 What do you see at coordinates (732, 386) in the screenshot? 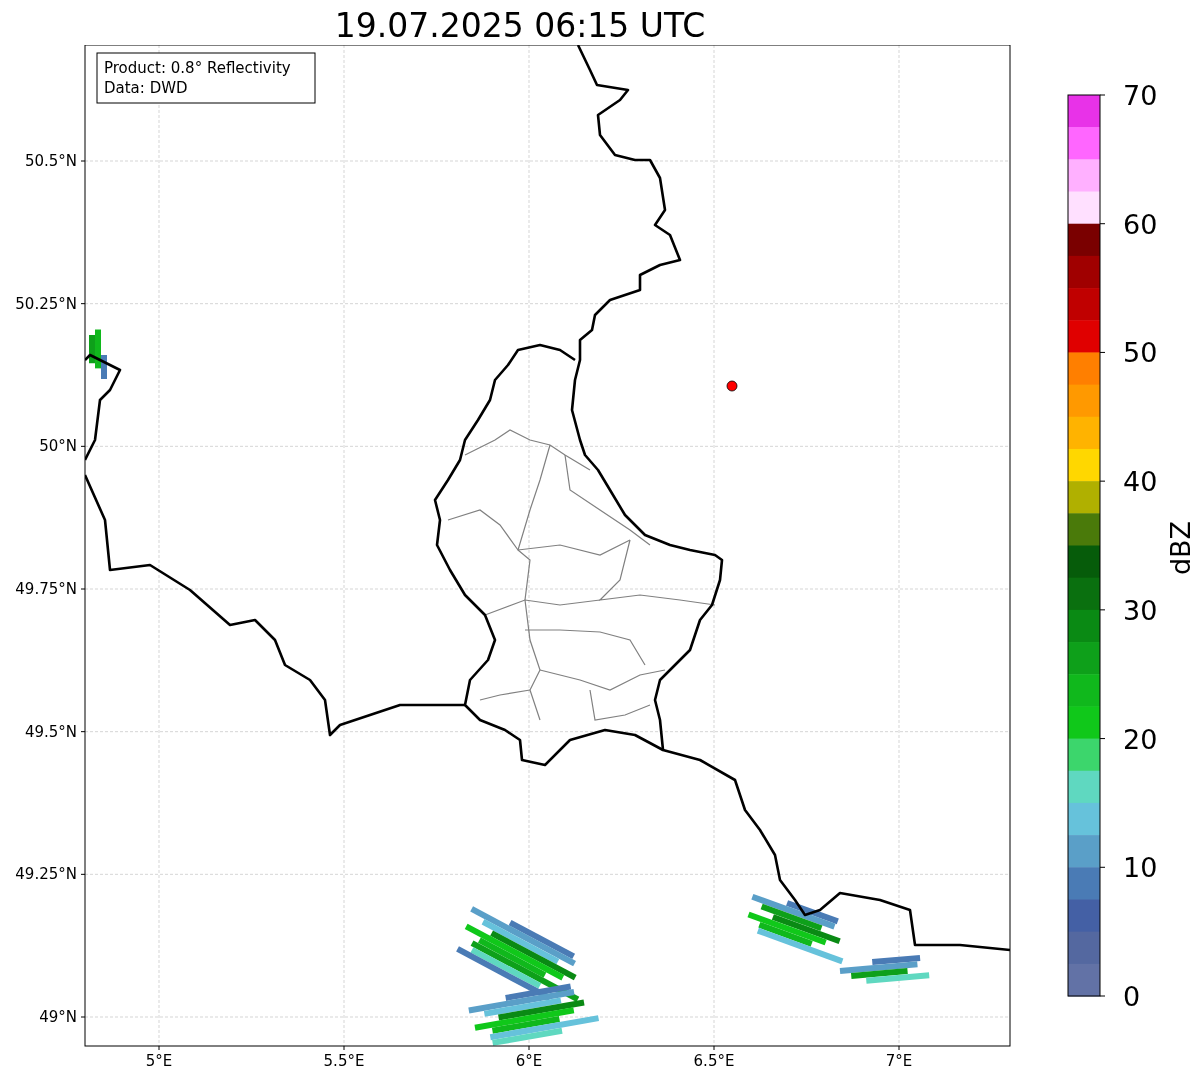
I see `location-marker` at bounding box center [732, 386].